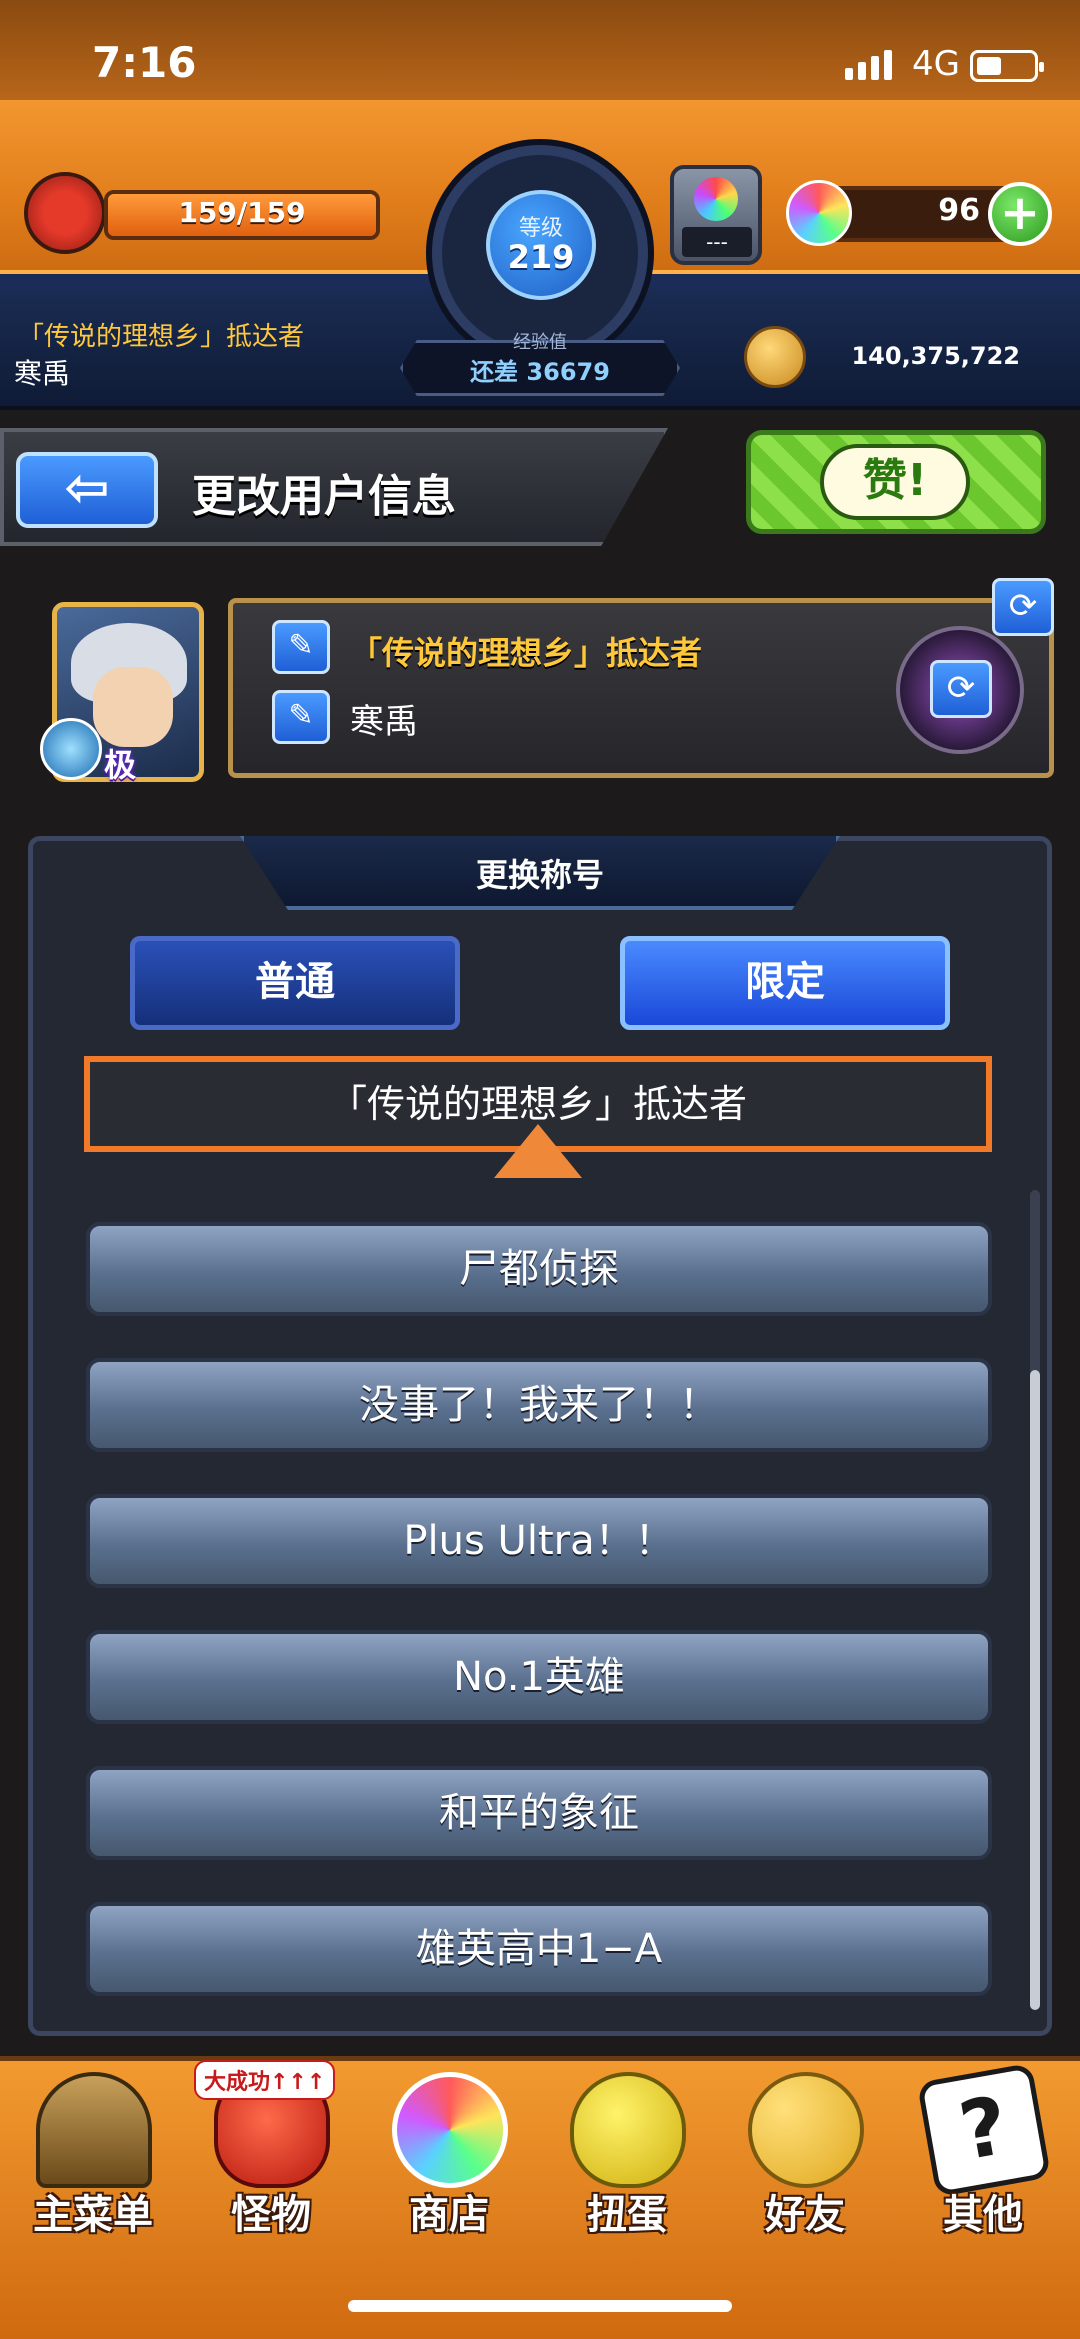 The height and width of the screenshot is (2339, 1080). I want to click on nav-label: 扭蛋, so click(627, 2215).